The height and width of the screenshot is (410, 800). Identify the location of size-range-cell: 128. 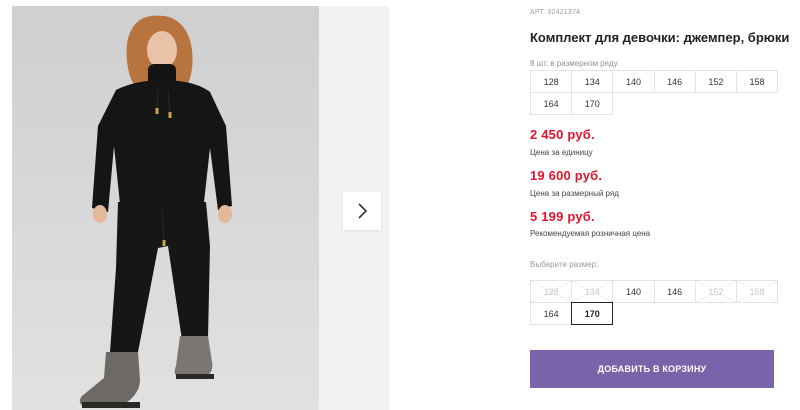
(551, 81).